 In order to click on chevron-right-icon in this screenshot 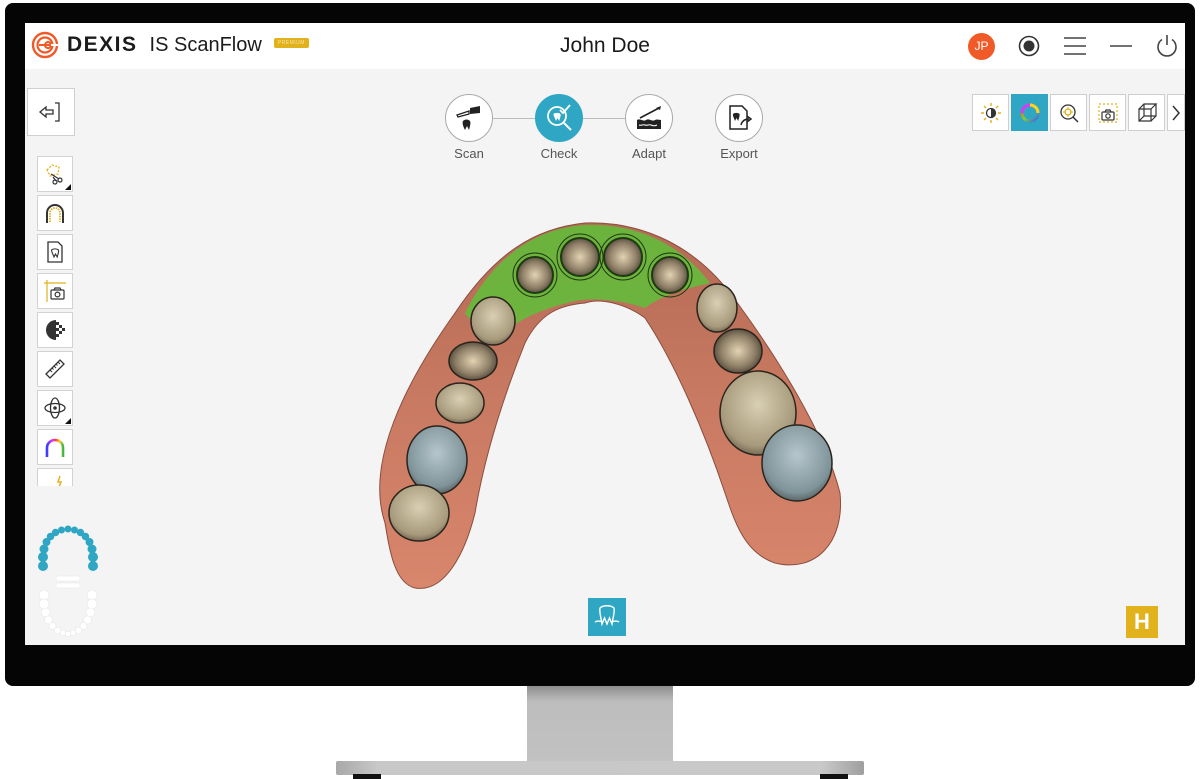, I will do `click(1176, 112)`.